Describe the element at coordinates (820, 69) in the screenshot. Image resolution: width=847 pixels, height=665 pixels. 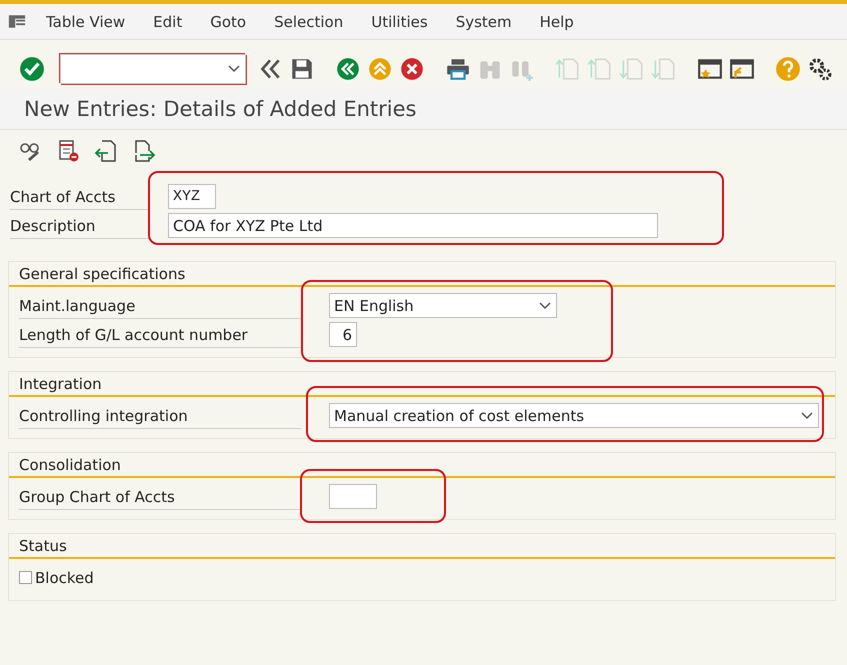
I see `settings-icon` at that location.